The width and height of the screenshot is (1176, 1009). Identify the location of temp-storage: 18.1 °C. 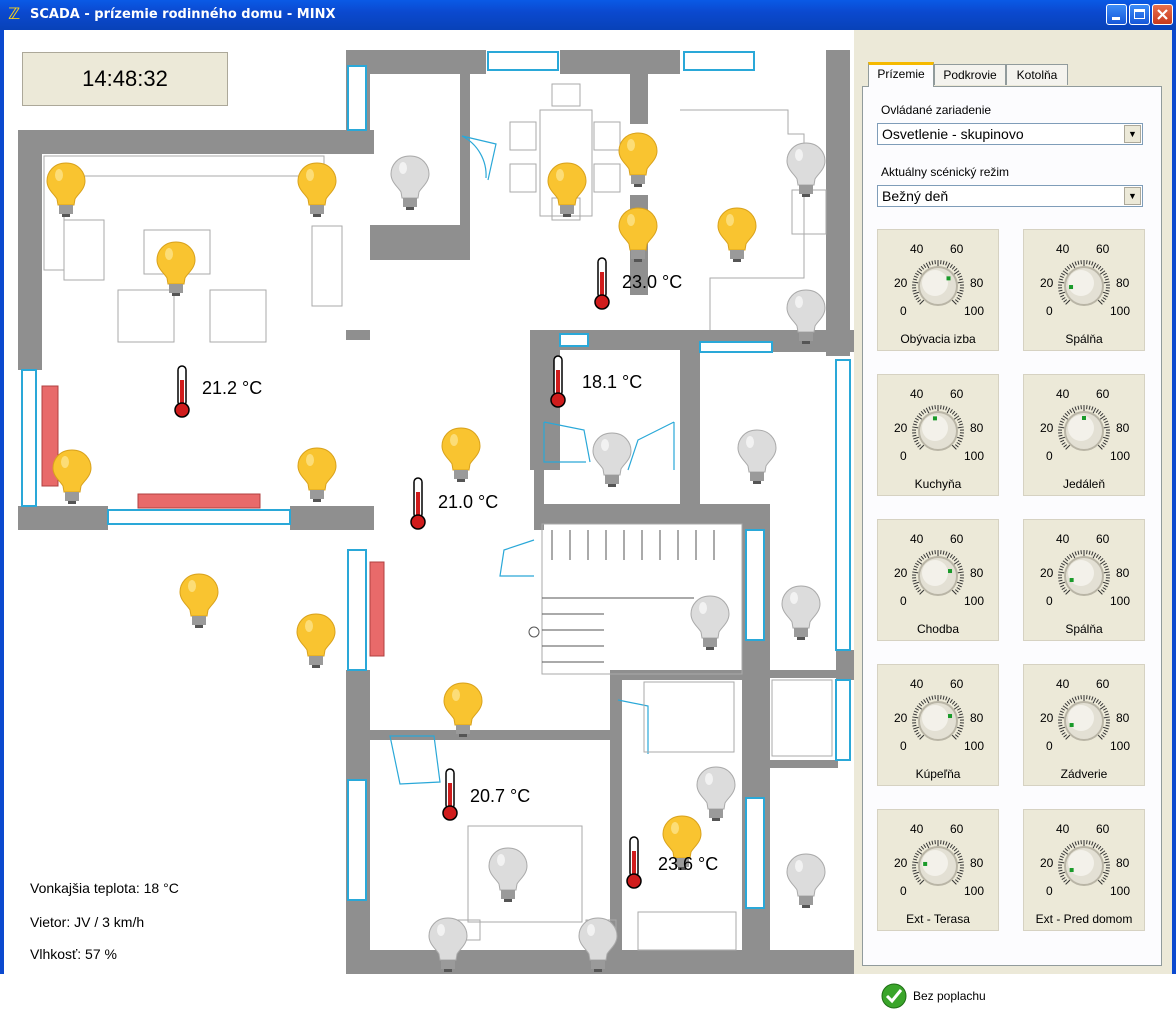
(612, 382).